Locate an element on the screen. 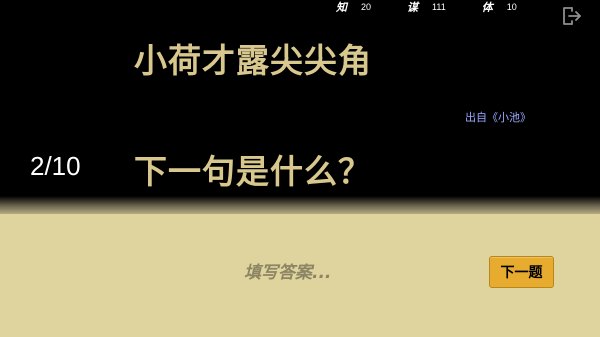  stat-label: 知 is located at coordinates (341, 7).